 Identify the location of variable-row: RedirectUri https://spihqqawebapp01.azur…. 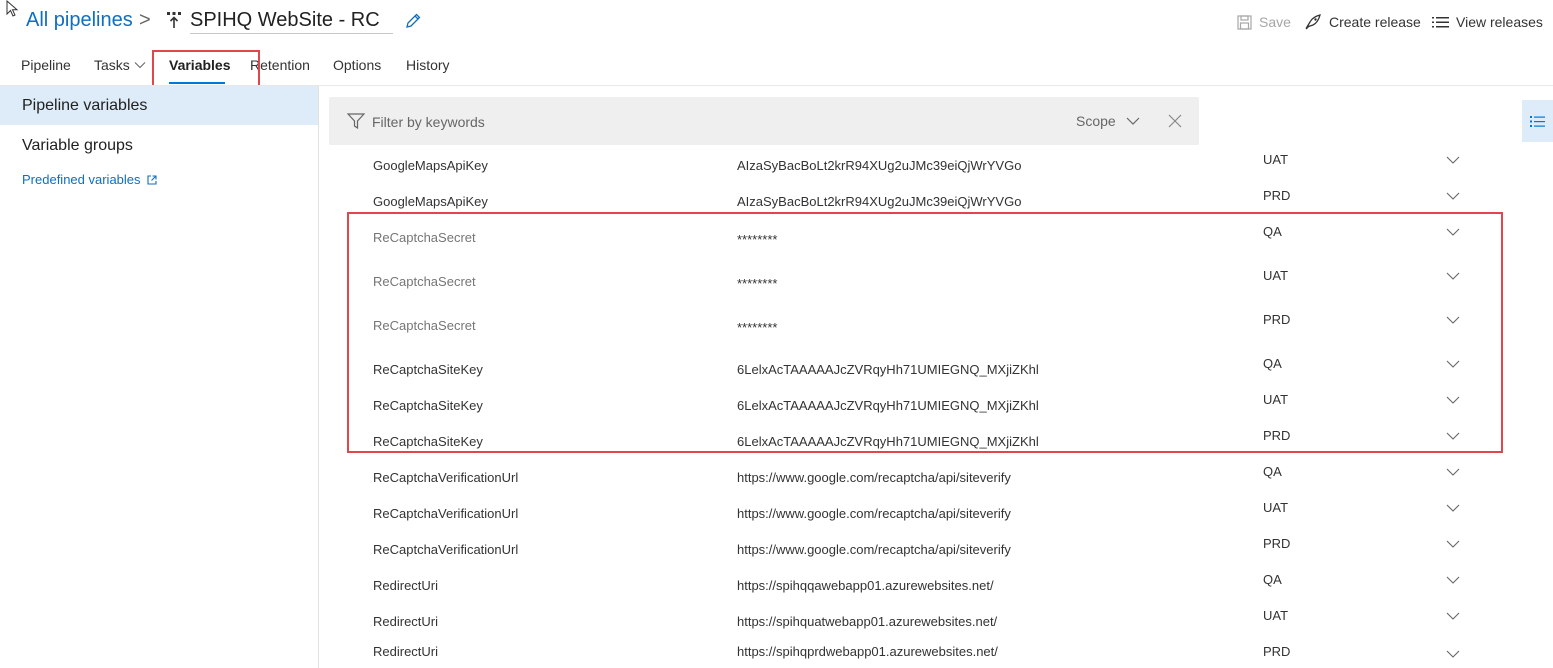
(915, 587).